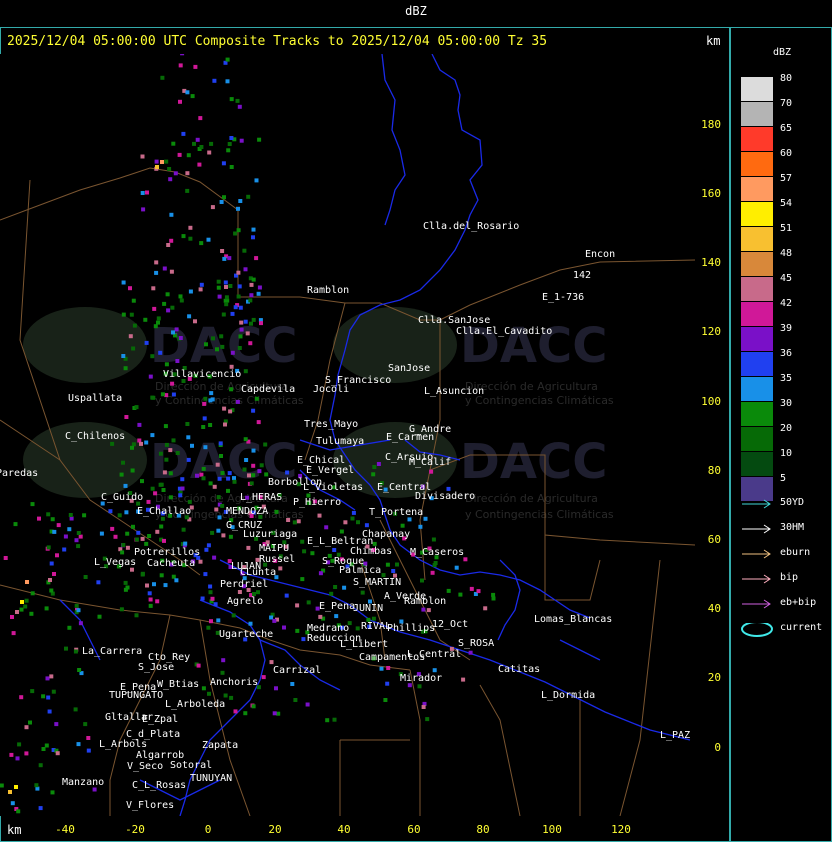 The image size is (832, 842). What do you see at coordinates (95, 398) in the screenshot?
I see `place-label: Uspallata` at bounding box center [95, 398].